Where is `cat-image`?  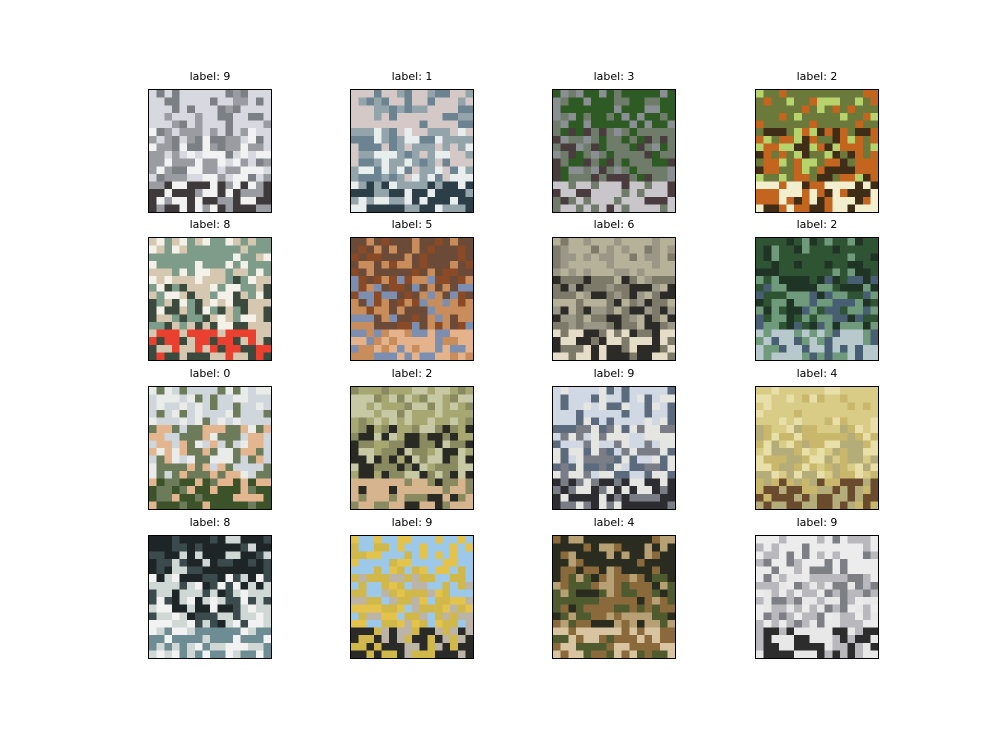 cat-image is located at coordinates (614, 151).